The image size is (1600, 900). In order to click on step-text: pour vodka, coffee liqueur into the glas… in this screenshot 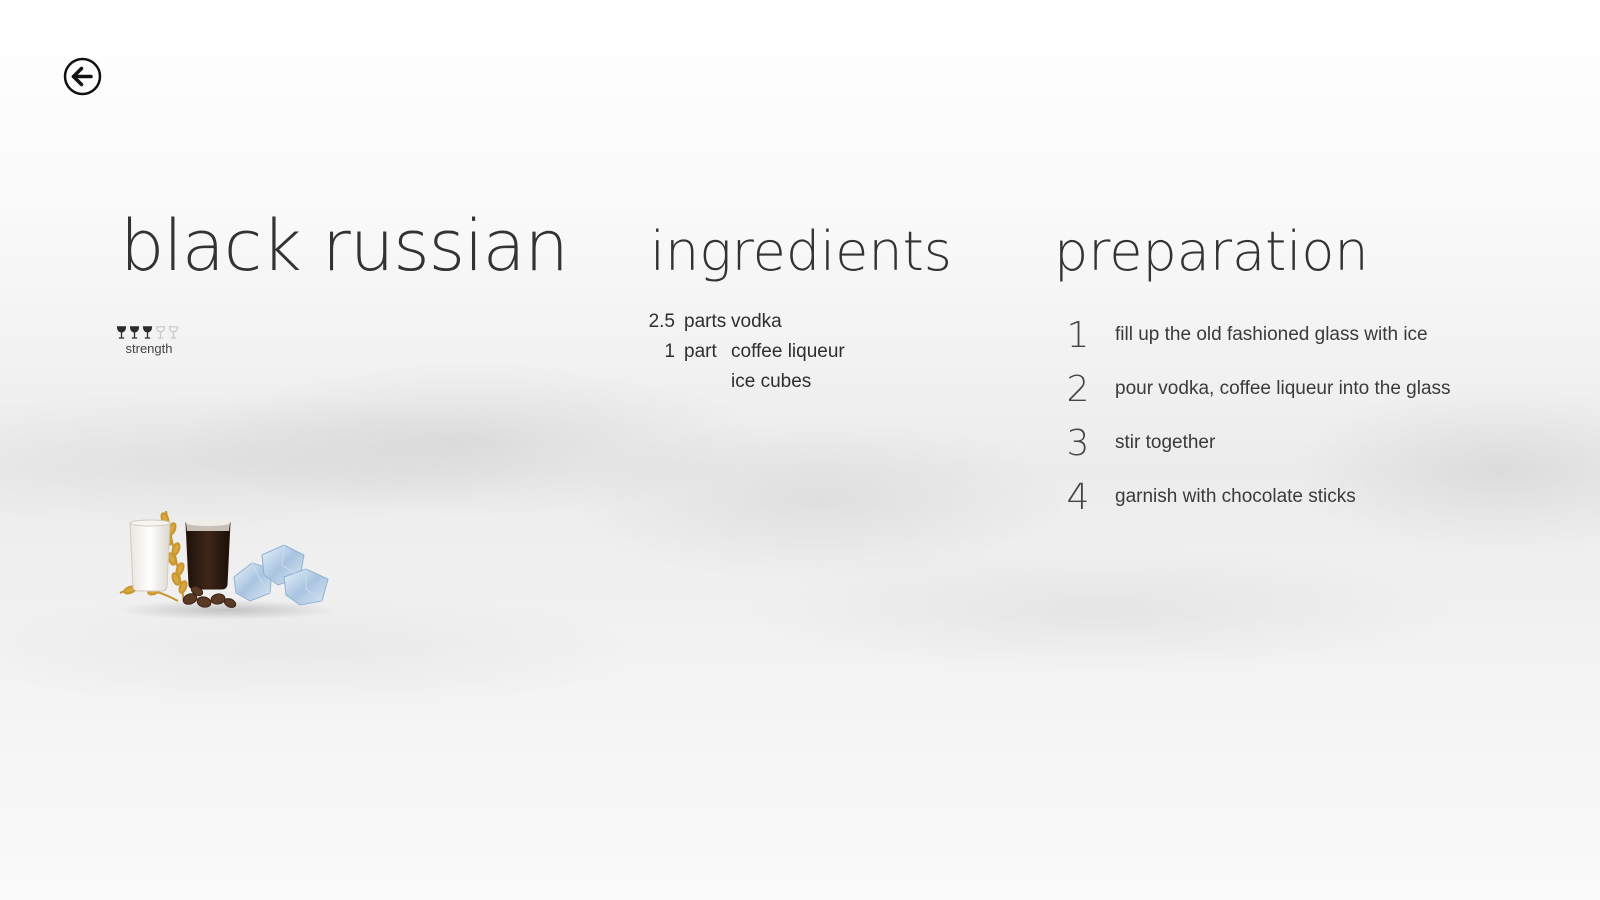, I will do `click(1283, 388)`.